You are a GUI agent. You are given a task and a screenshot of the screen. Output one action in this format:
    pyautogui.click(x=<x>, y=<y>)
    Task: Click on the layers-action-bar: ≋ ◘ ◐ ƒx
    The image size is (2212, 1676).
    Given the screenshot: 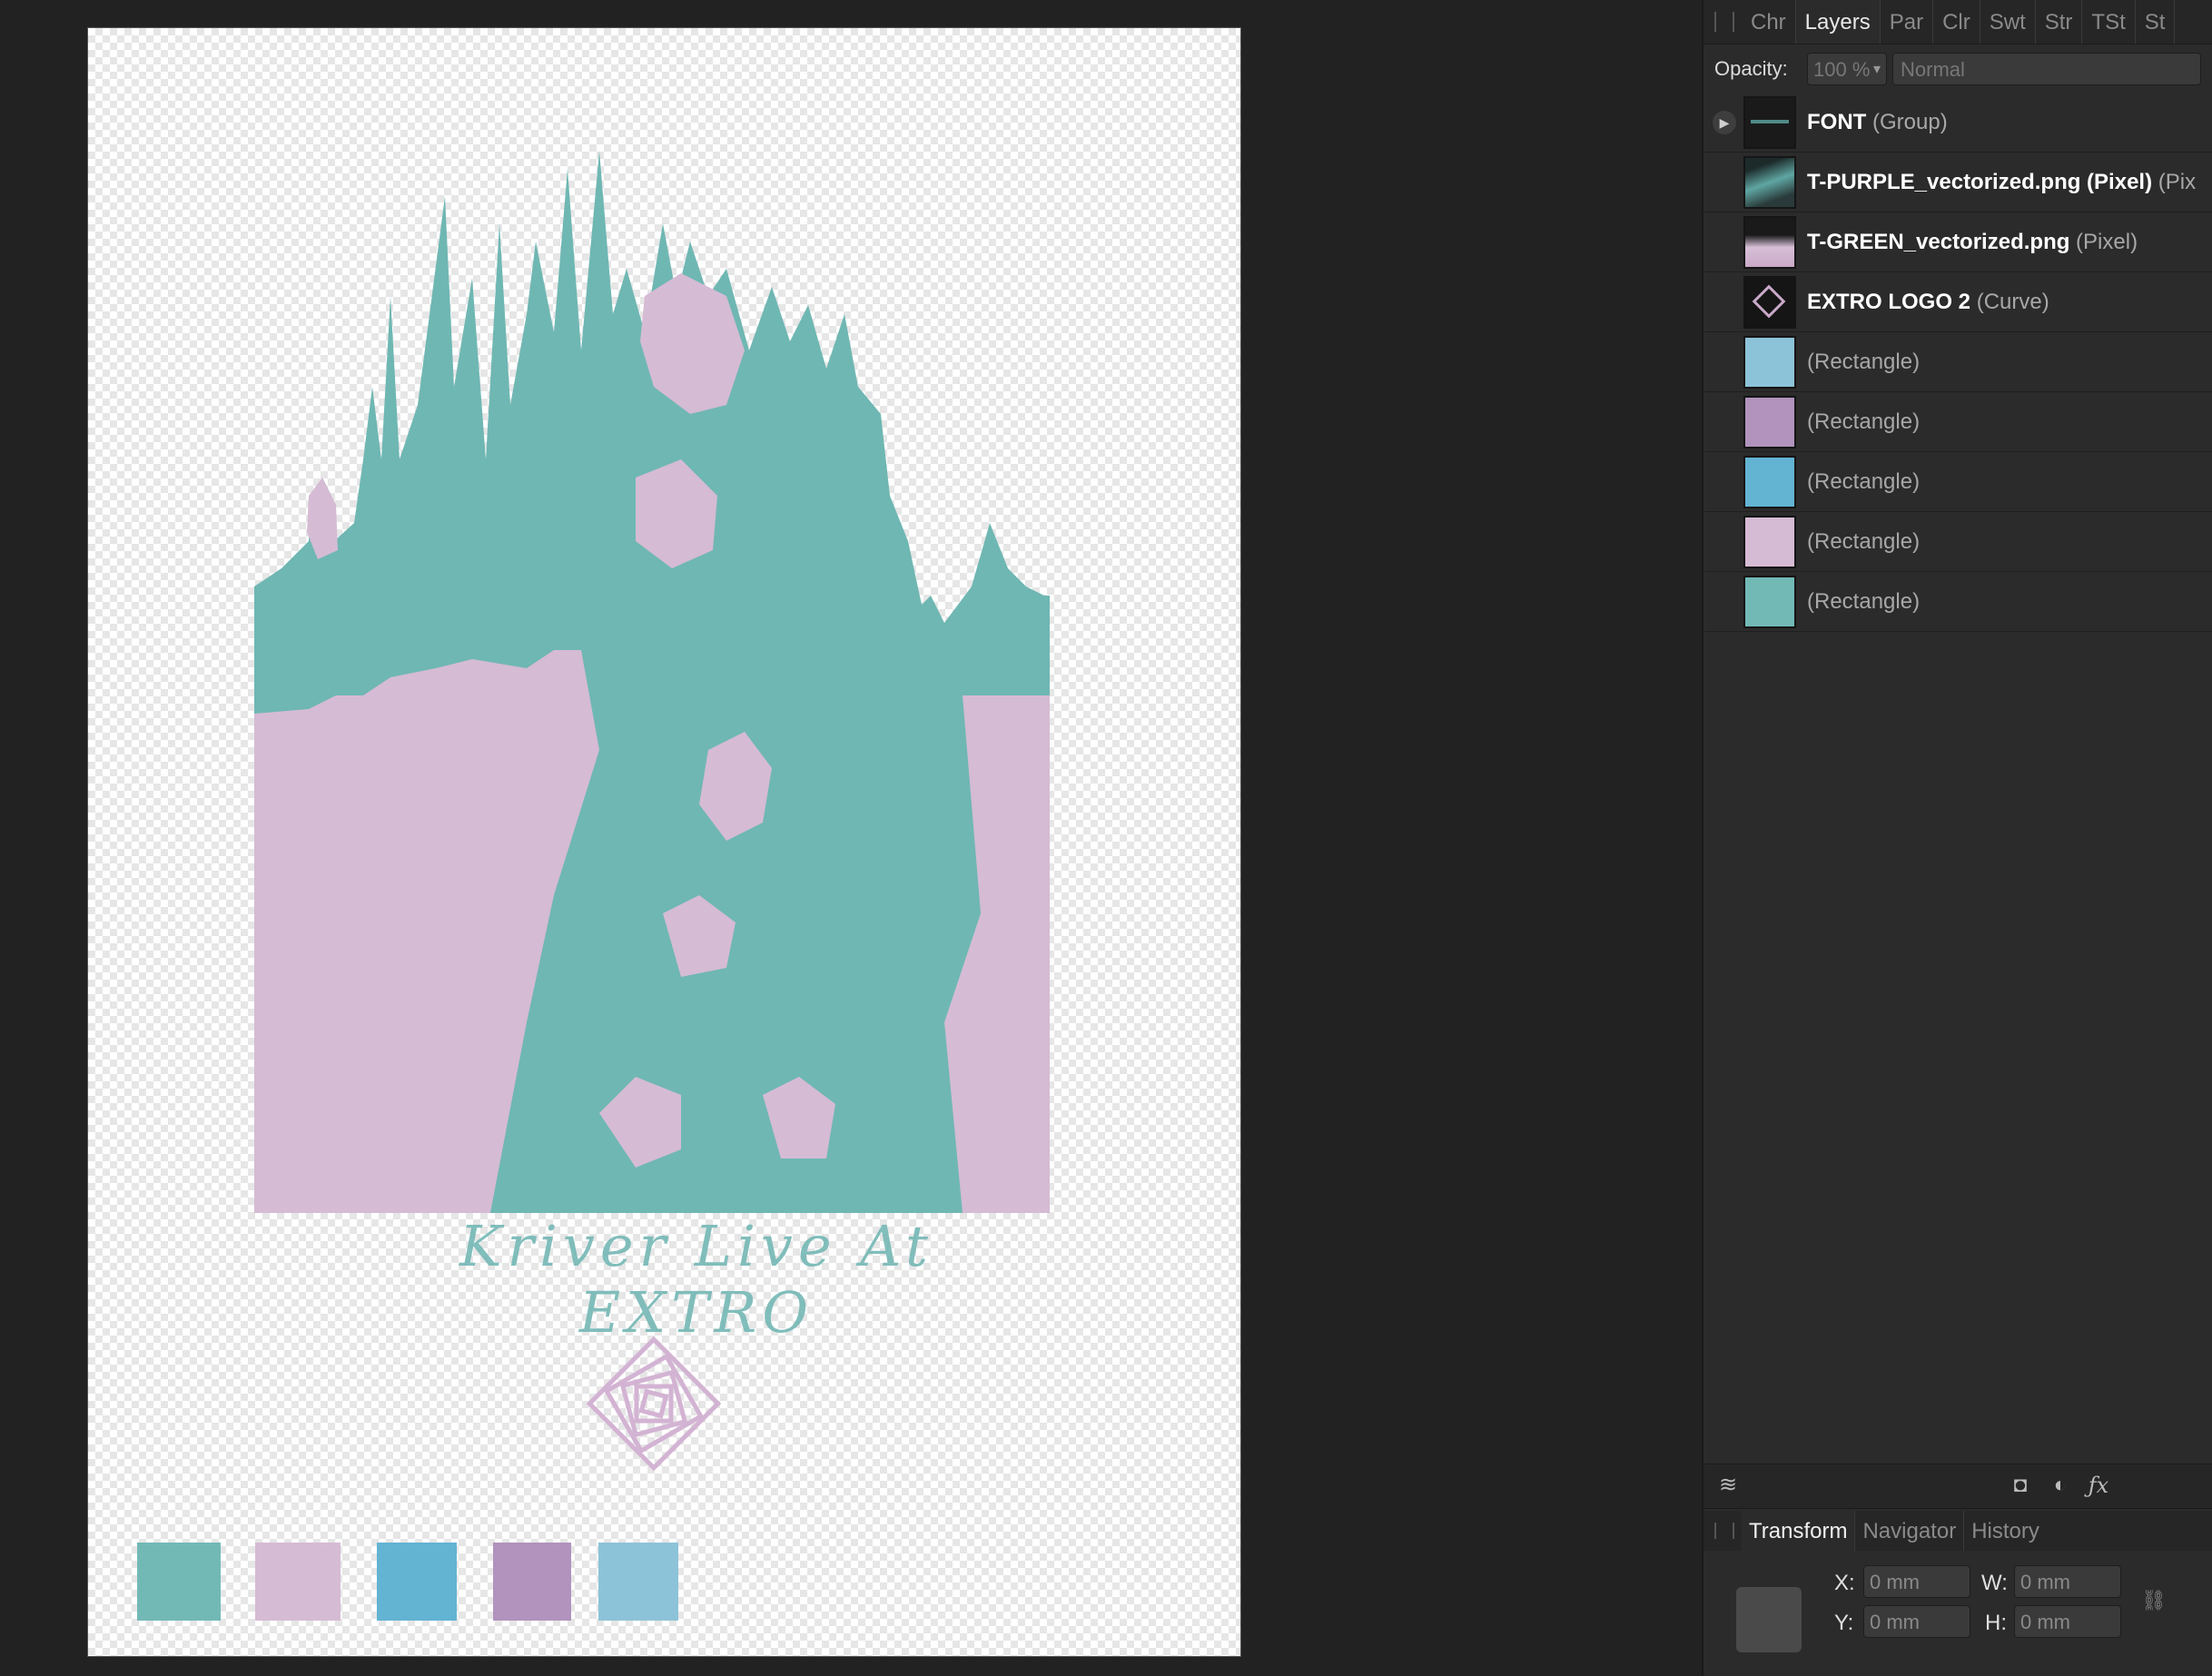 What is the action you would take?
    pyautogui.click(x=1957, y=1486)
    